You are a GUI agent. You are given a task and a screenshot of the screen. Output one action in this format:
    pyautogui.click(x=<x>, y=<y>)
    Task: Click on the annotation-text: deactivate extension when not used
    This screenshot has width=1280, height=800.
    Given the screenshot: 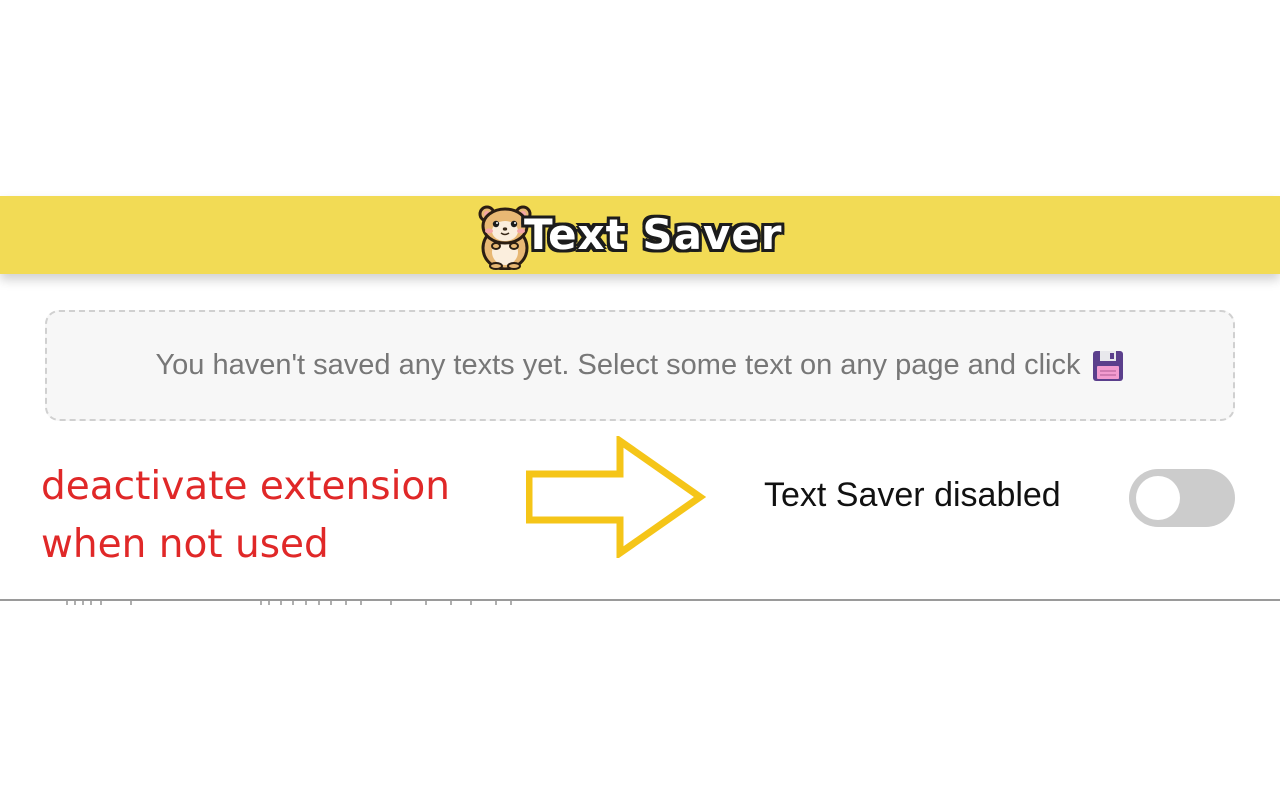 What is the action you would take?
    pyautogui.click(x=245, y=516)
    